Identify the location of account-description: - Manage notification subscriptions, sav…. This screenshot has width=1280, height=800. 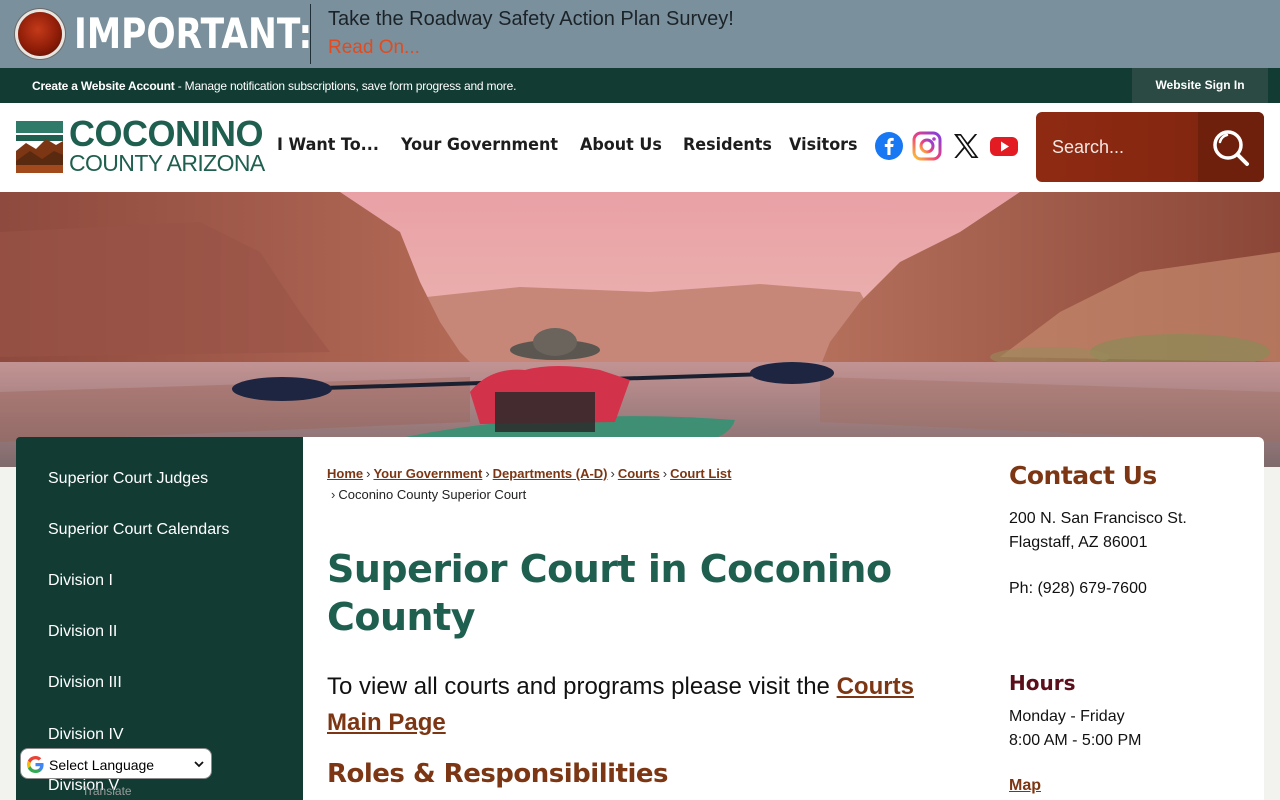
(345, 86).